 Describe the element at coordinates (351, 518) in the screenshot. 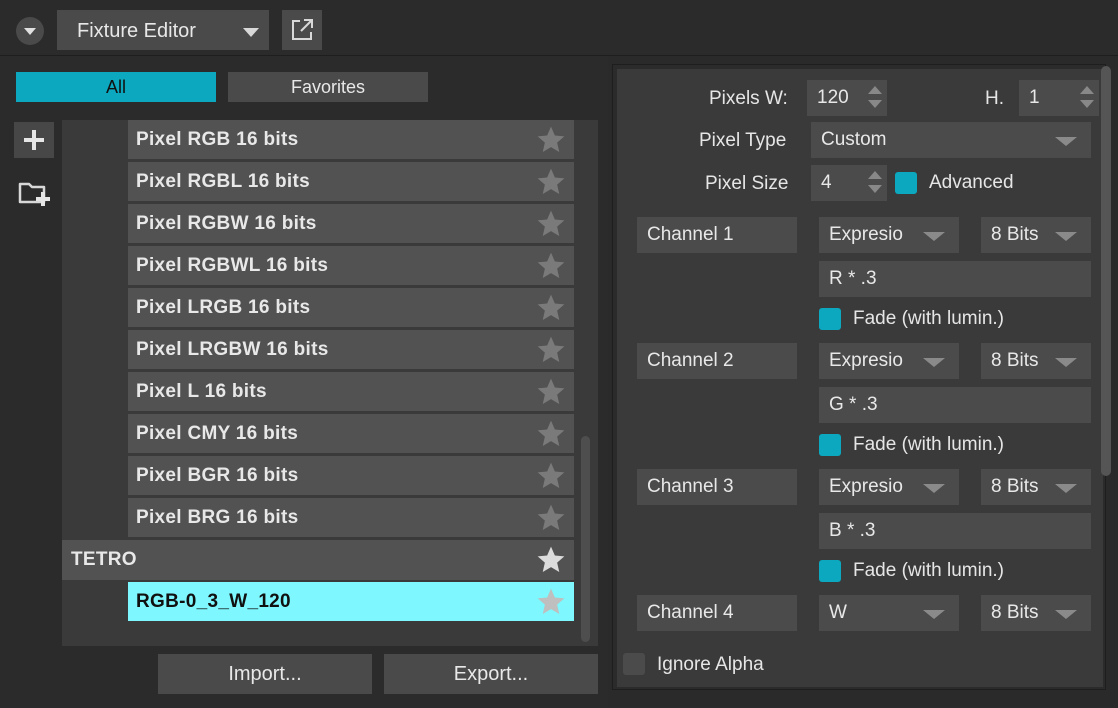

I see `list-item: Pixel BRG 16 bits` at that location.